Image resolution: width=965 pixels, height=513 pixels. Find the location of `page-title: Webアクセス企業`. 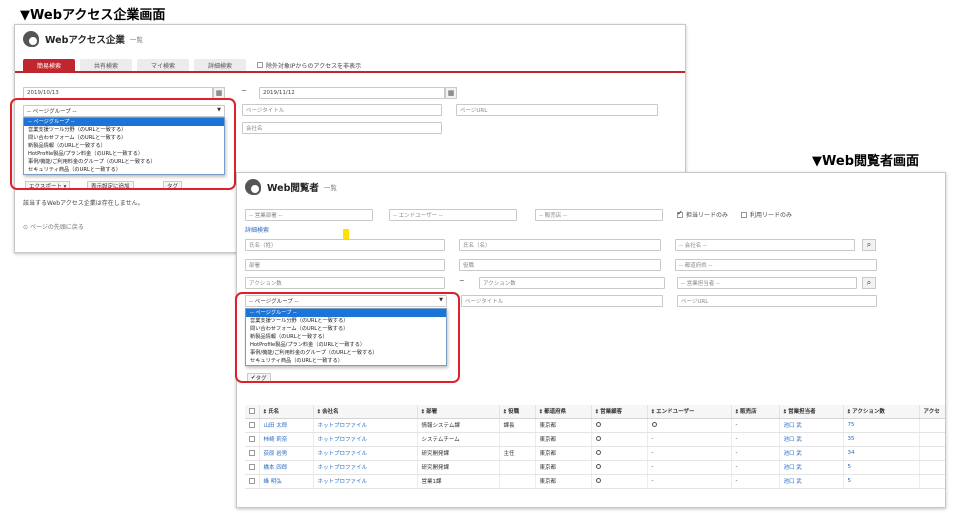

page-title: Webアクセス企業 is located at coordinates (85, 40).